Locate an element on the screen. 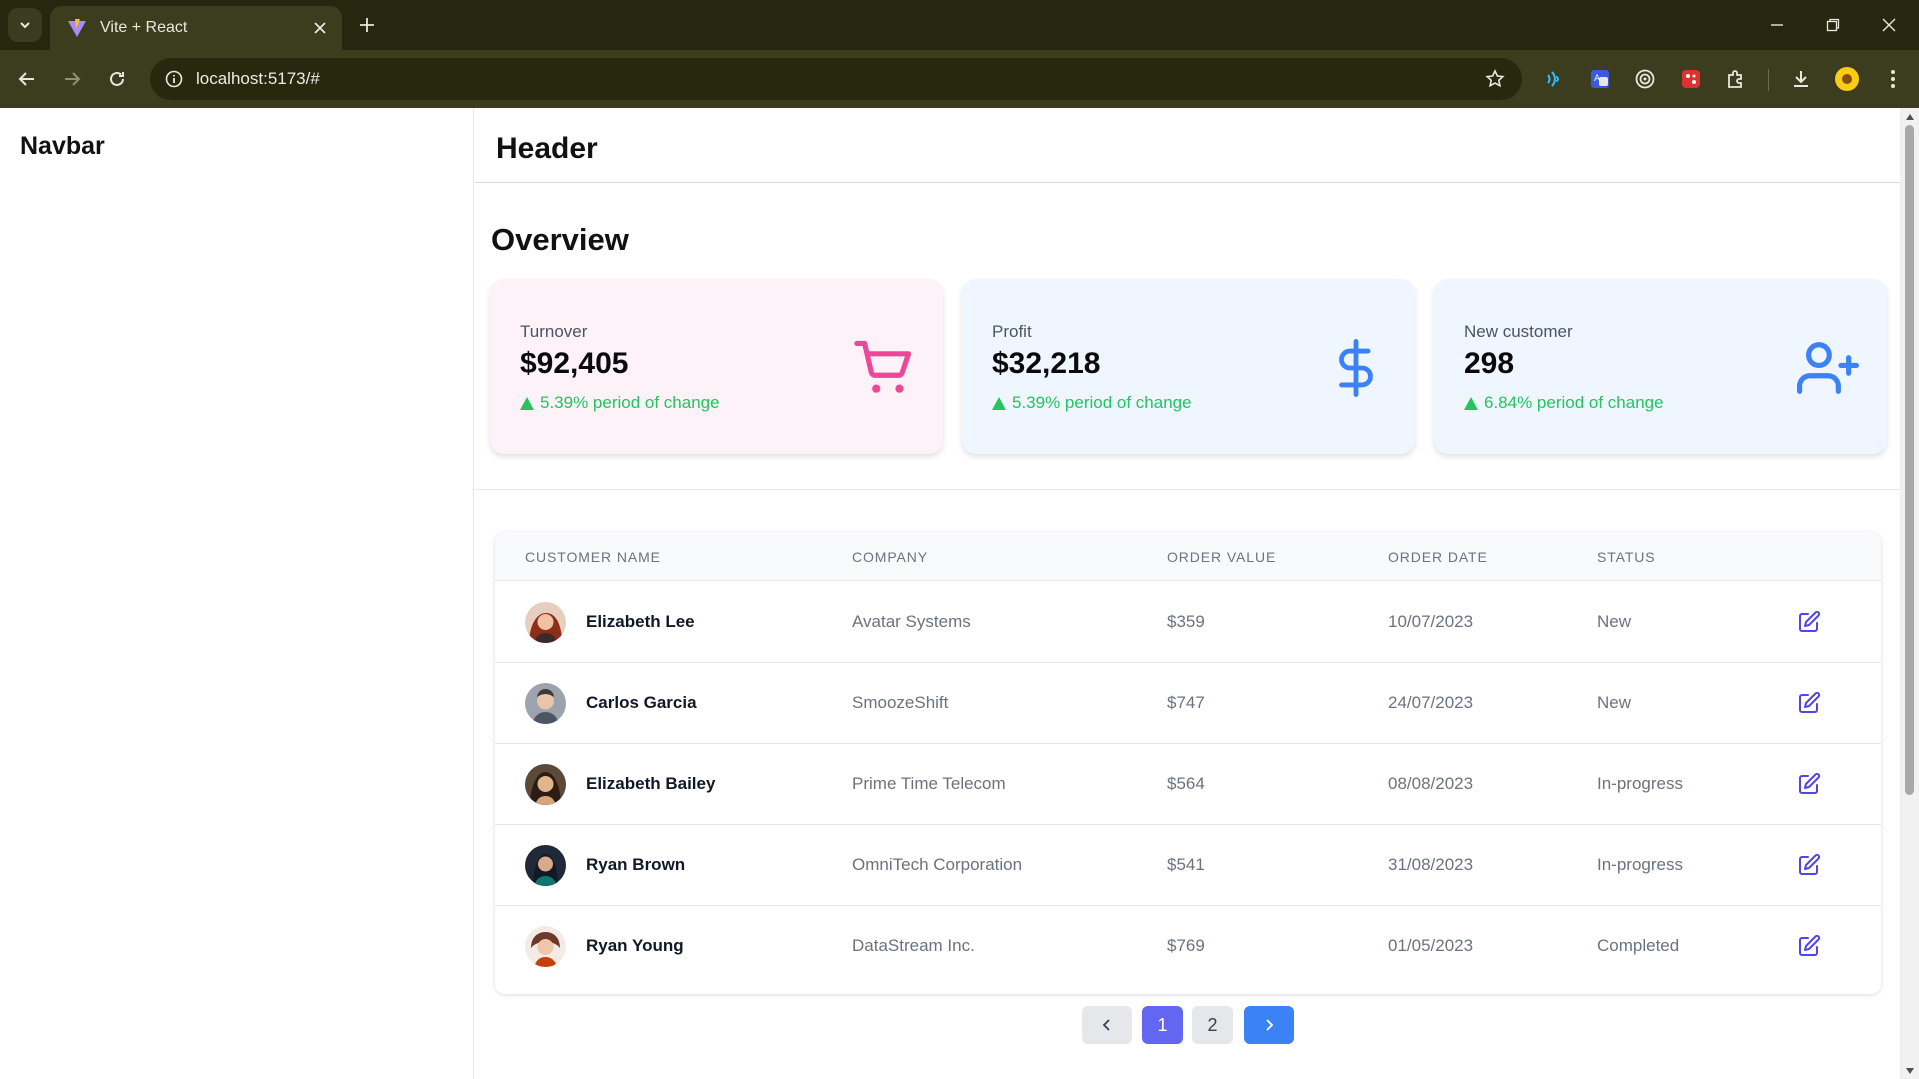  minimize-button is located at coordinates (1777, 25).